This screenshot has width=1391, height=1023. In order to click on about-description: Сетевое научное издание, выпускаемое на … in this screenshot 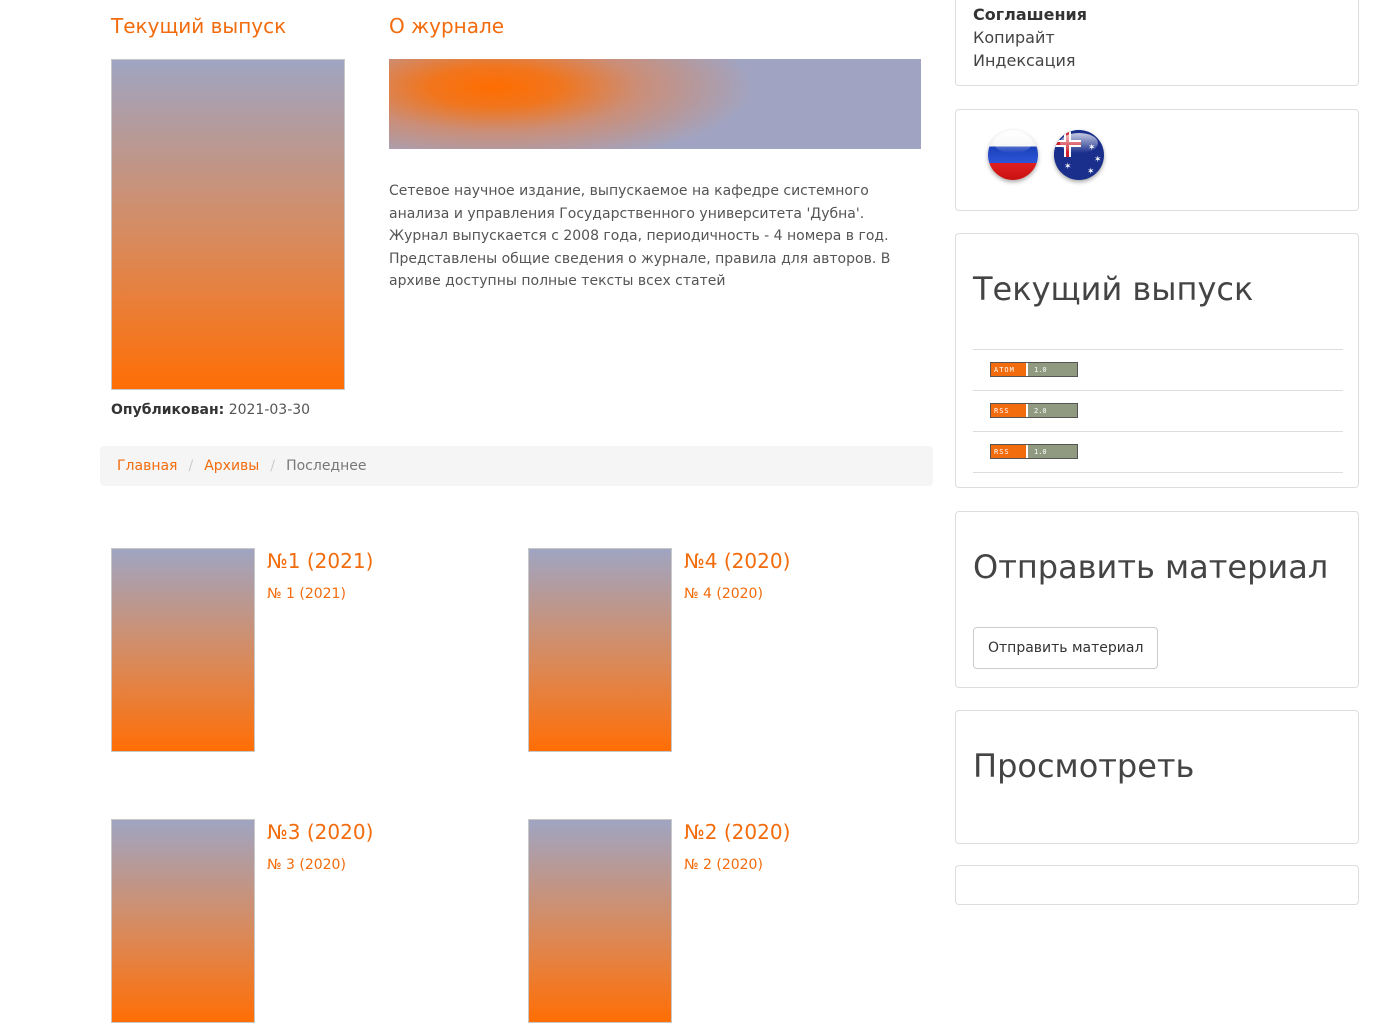, I will do `click(640, 236)`.